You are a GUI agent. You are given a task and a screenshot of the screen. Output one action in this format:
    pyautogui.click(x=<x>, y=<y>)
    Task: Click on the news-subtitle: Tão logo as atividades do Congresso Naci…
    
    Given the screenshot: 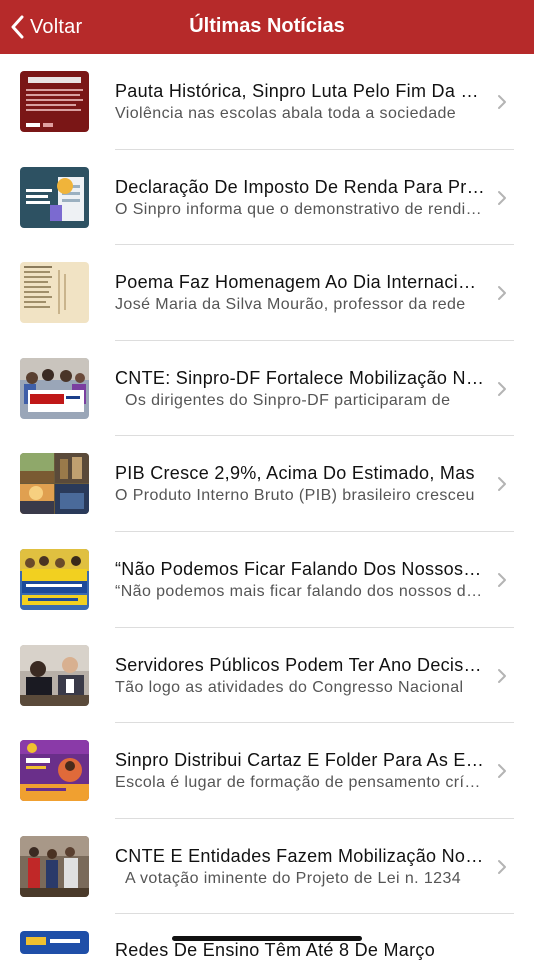 What is the action you would take?
    pyautogui.click(x=289, y=687)
    